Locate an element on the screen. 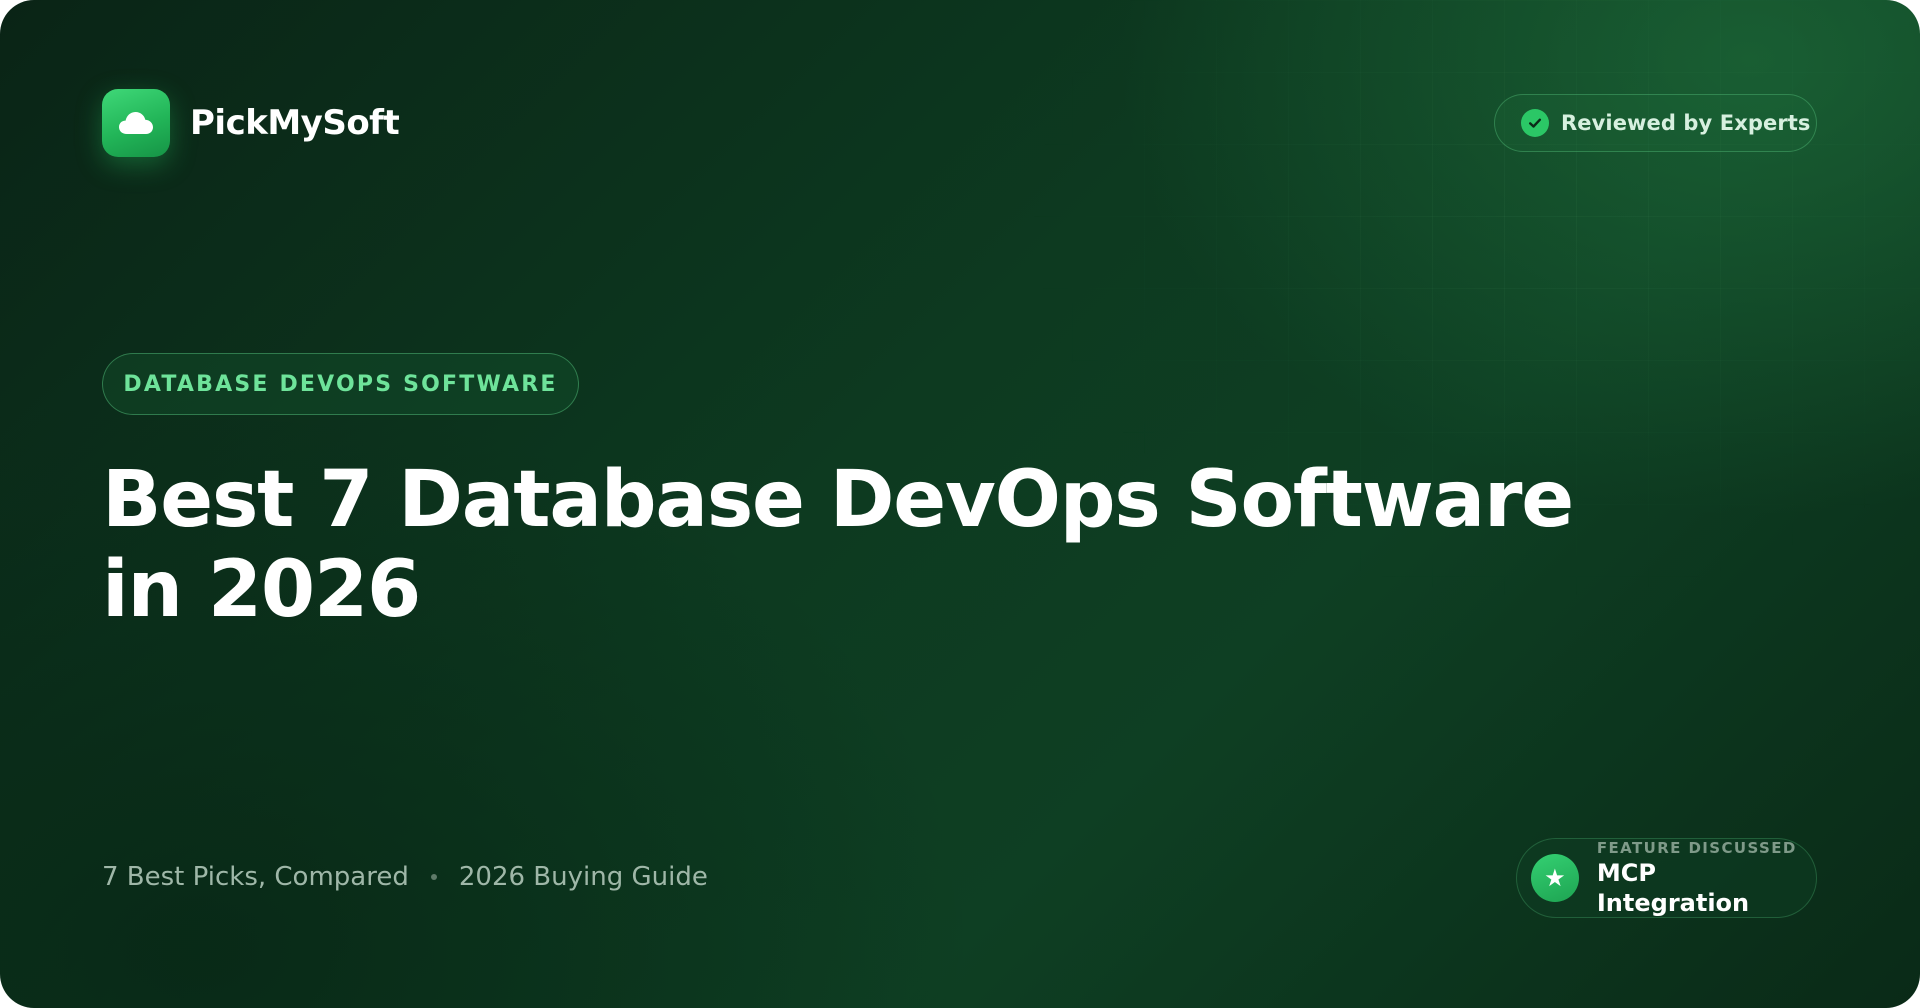 This screenshot has width=1920, height=1008. feature-badge: ★ FEATURE DISCUSSED MCP Integration is located at coordinates (1666, 878).